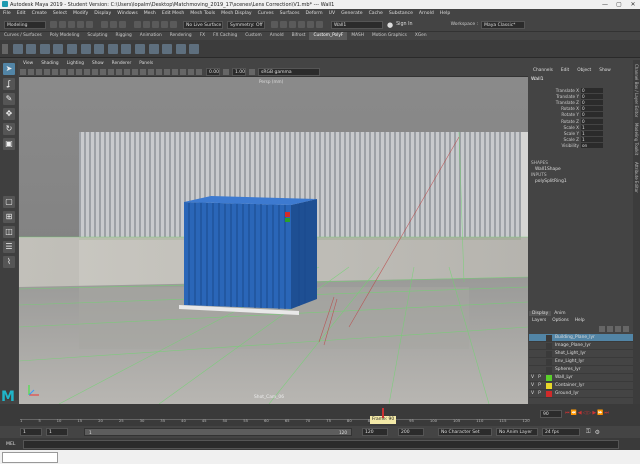 This screenshot has width=640, height=464. I want to click on animation-start-field: 1, so click(31, 432).